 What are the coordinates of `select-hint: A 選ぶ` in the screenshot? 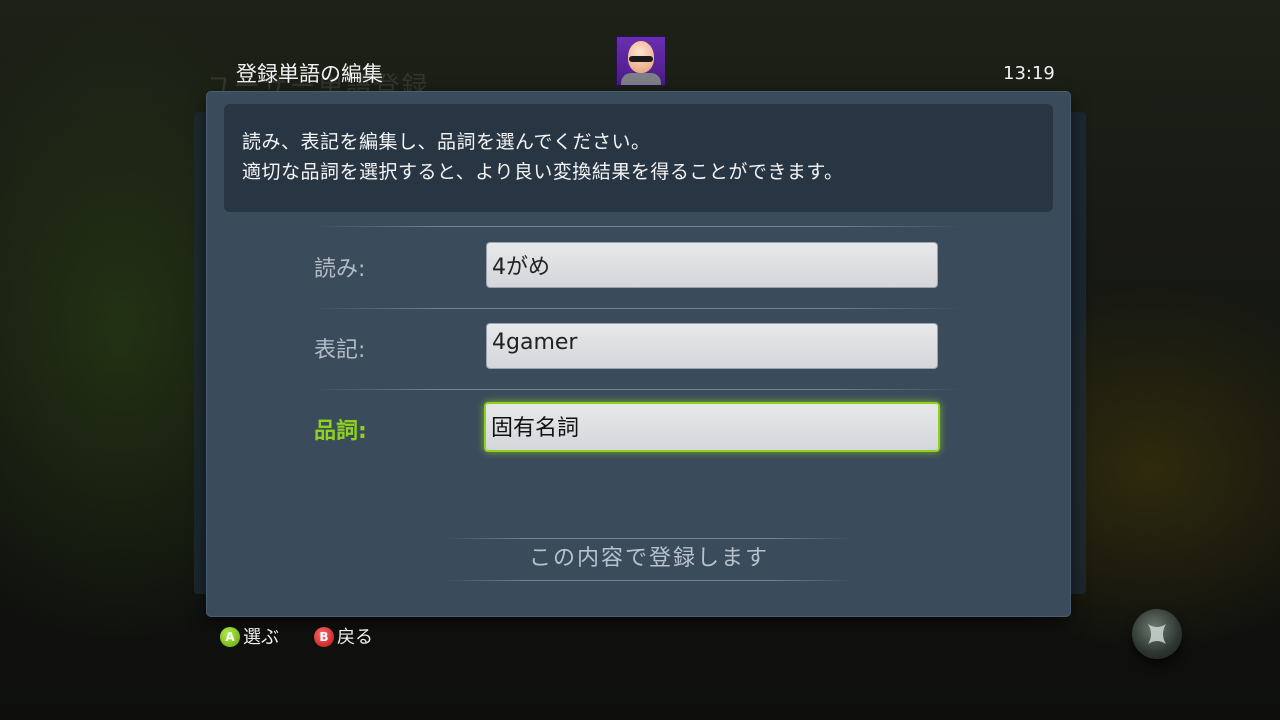 It's located at (249, 636).